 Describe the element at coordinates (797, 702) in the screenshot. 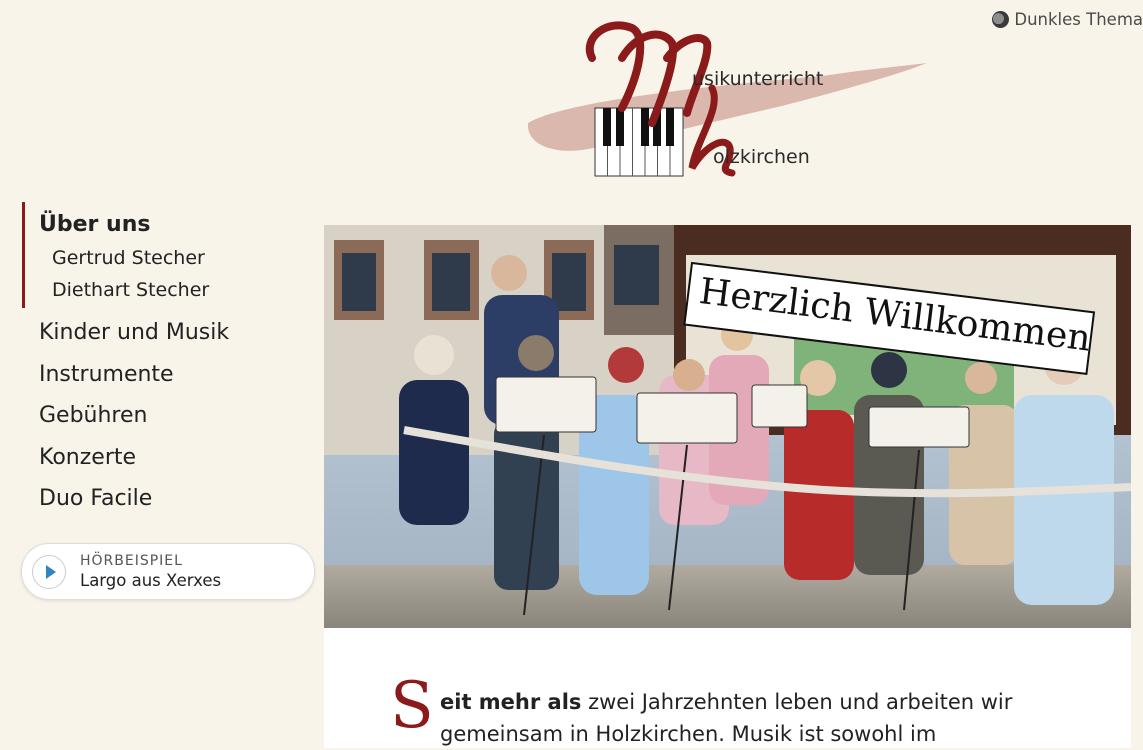

I see `intro-text: zwei Jahrzehnten leben und arbeiten wir` at that location.